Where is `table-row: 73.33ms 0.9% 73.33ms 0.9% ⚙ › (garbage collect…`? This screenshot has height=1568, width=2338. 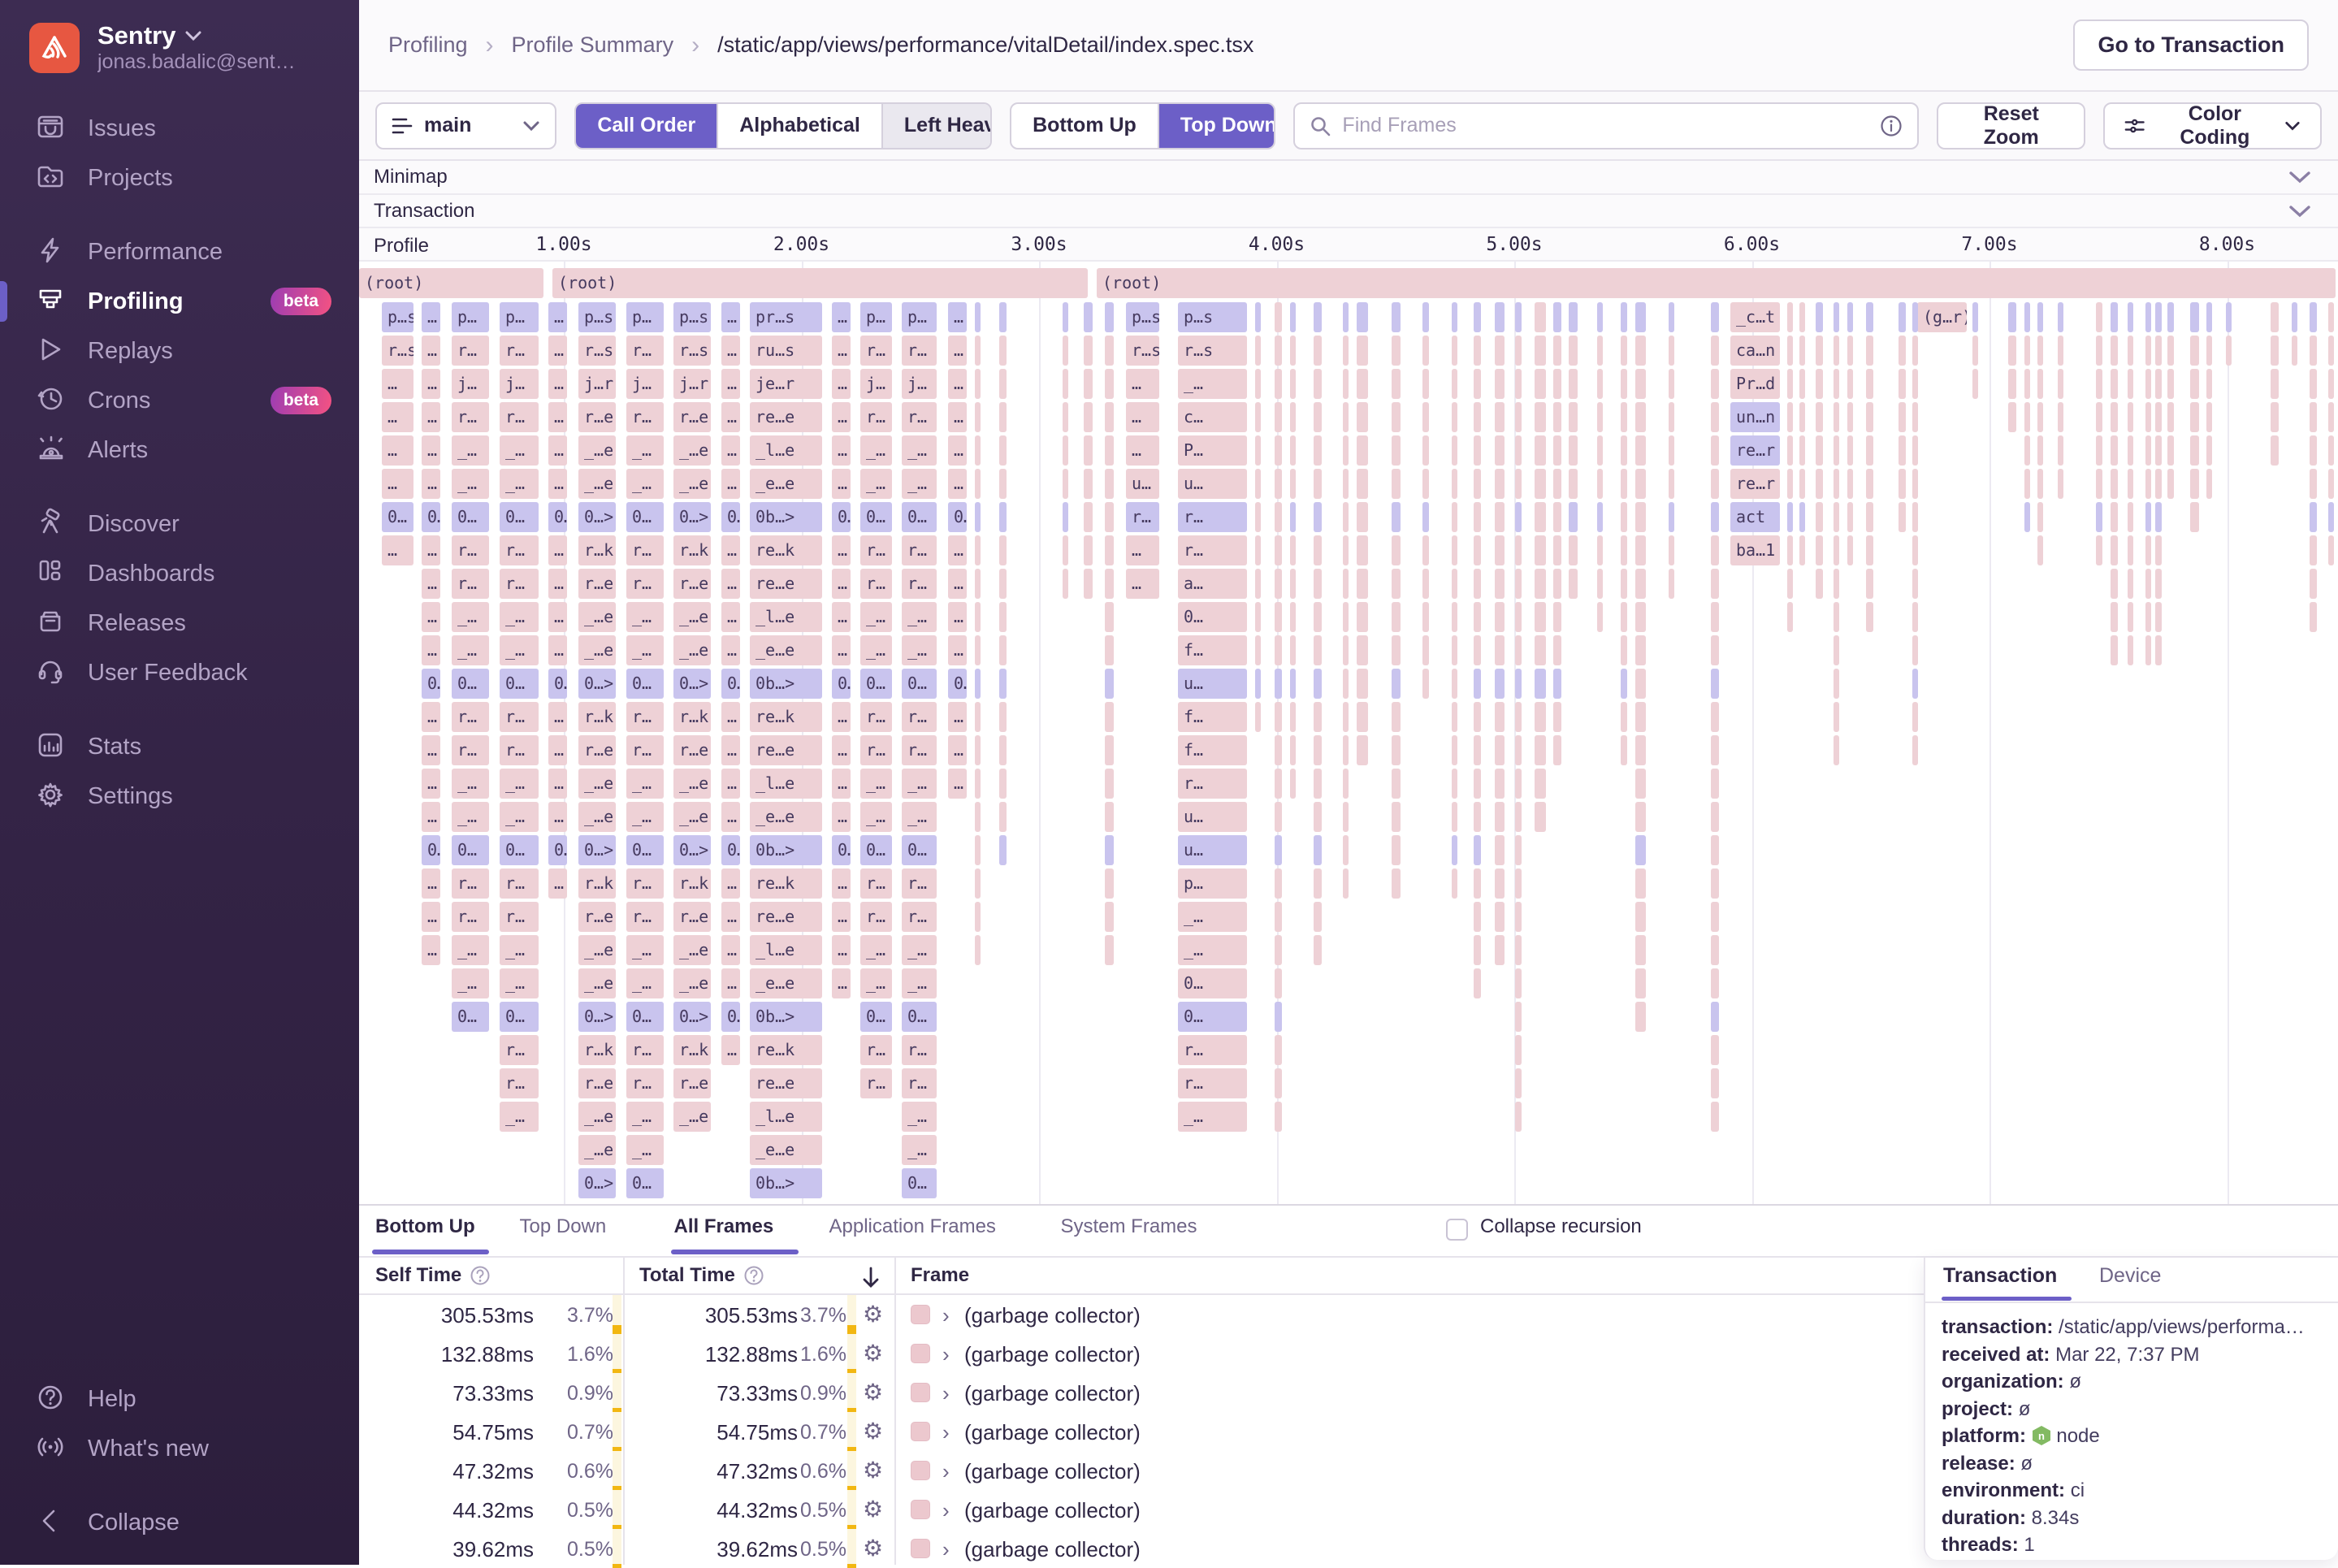
table-row: 73.33ms 0.9% 73.33ms 0.9% ⚙ › (garbage collect… is located at coordinates (1141, 1392).